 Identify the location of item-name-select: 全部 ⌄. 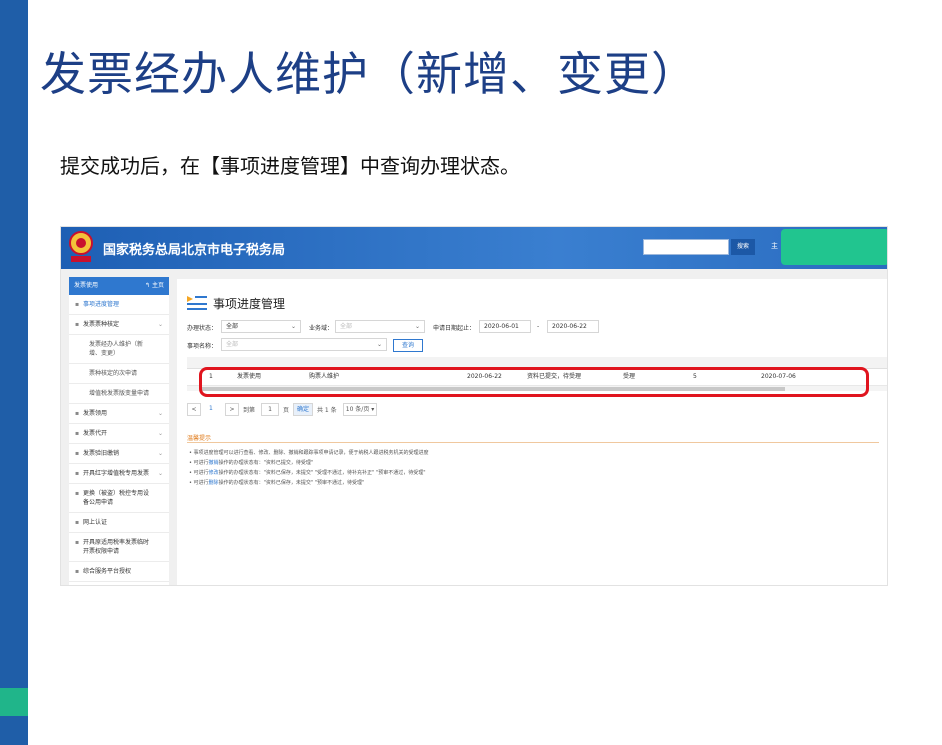
(304, 344).